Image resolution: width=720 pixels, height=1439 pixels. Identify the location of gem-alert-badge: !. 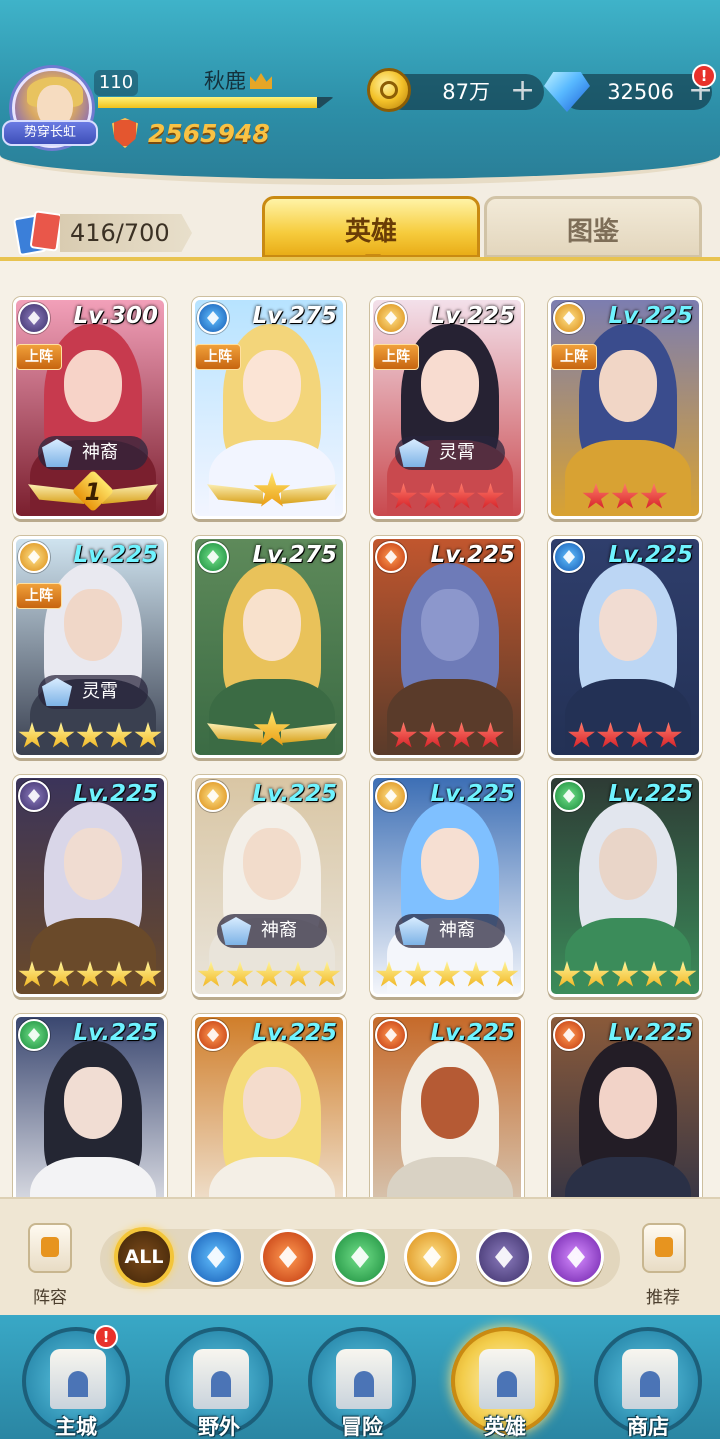
(704, 76).